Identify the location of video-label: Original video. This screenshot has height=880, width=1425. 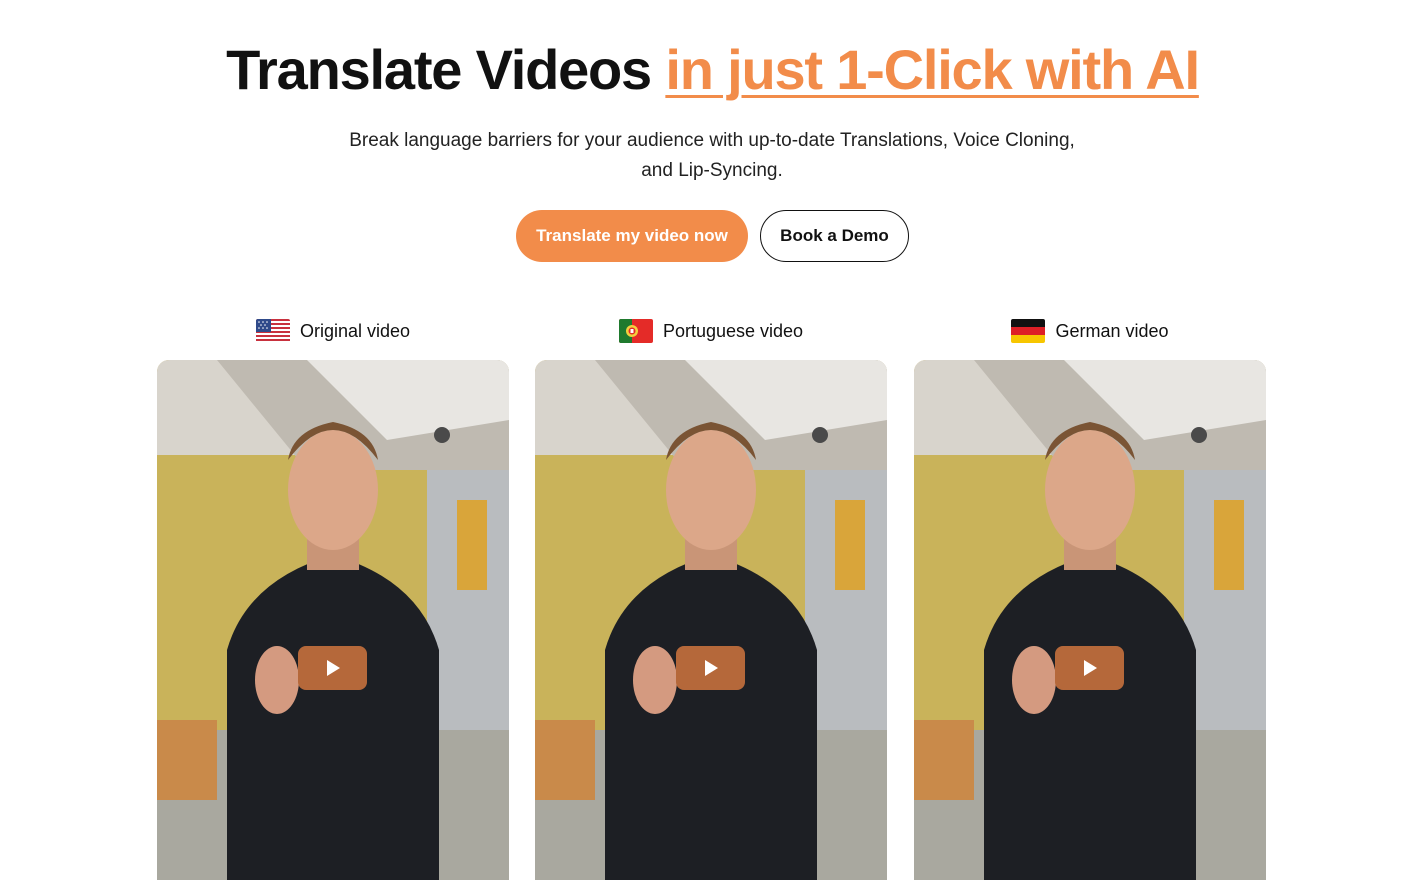
(333, 331).